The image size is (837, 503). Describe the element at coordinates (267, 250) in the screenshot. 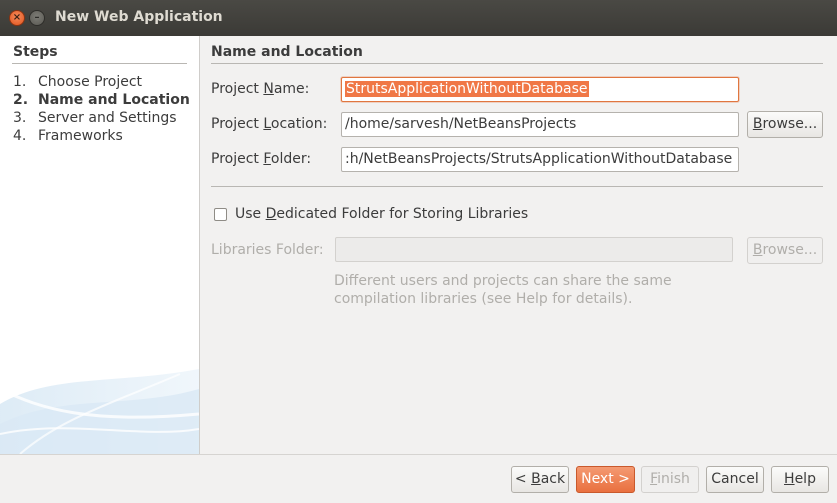

I see `libraries-folder-label: Libraries Folder:` at that location.